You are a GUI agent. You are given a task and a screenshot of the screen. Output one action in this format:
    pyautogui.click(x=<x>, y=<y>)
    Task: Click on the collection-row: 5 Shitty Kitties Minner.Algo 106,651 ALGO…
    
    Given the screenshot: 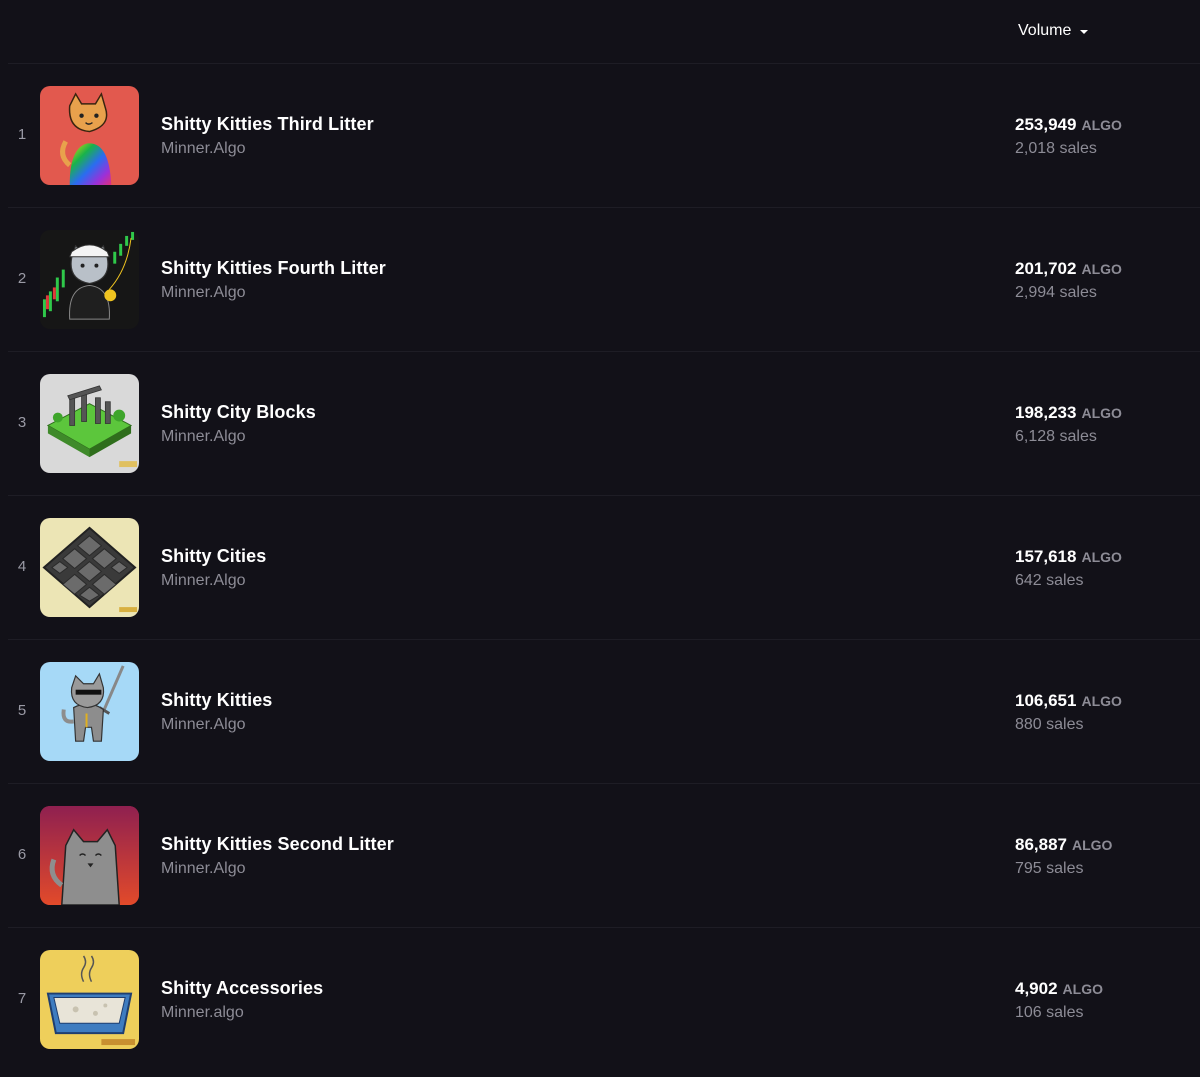 What is the action you would take?
    pyautogui.click(x=604, y=712)
    